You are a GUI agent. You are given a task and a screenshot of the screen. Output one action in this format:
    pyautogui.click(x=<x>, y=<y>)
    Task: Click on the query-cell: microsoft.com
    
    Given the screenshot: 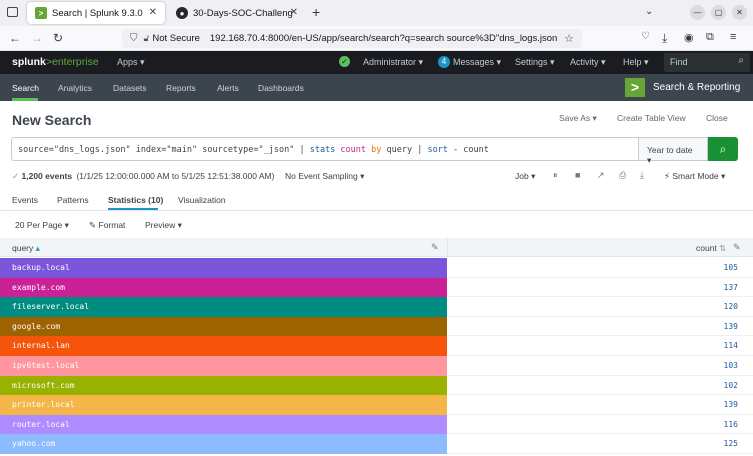 What is the action you would take?
    pyautogui.click(x=223, y=385)
    